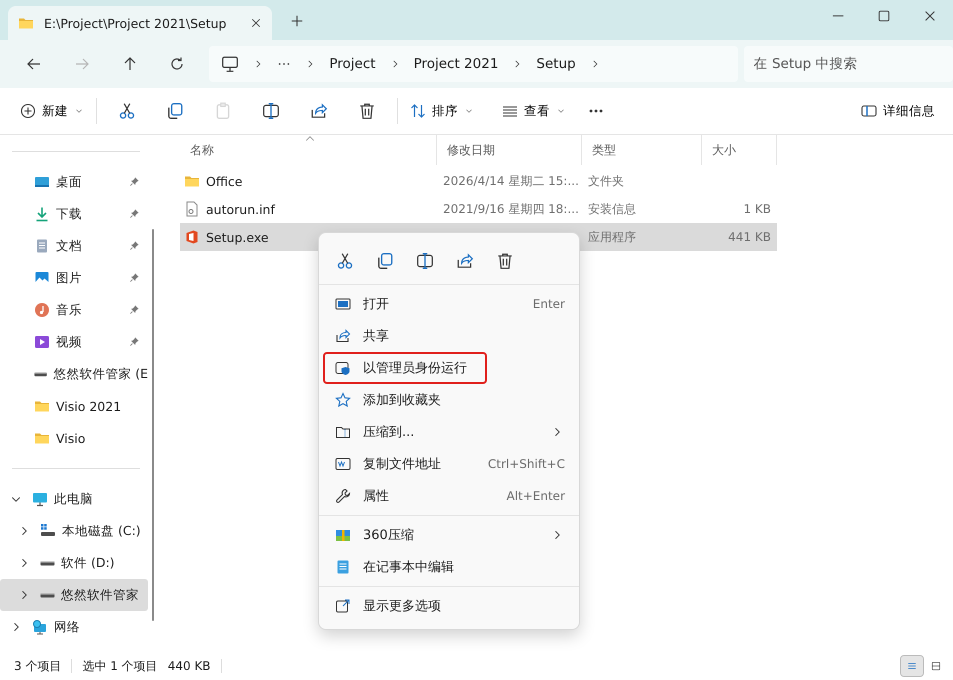  What do you see at coordinates (70, 627) in the screenshot?
I see `tree-item: 网络` at bounding box center [70, 627].